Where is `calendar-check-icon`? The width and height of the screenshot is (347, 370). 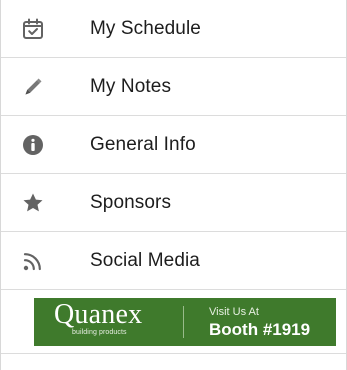 calendar-check-icon is located at coordinates (33, 29).